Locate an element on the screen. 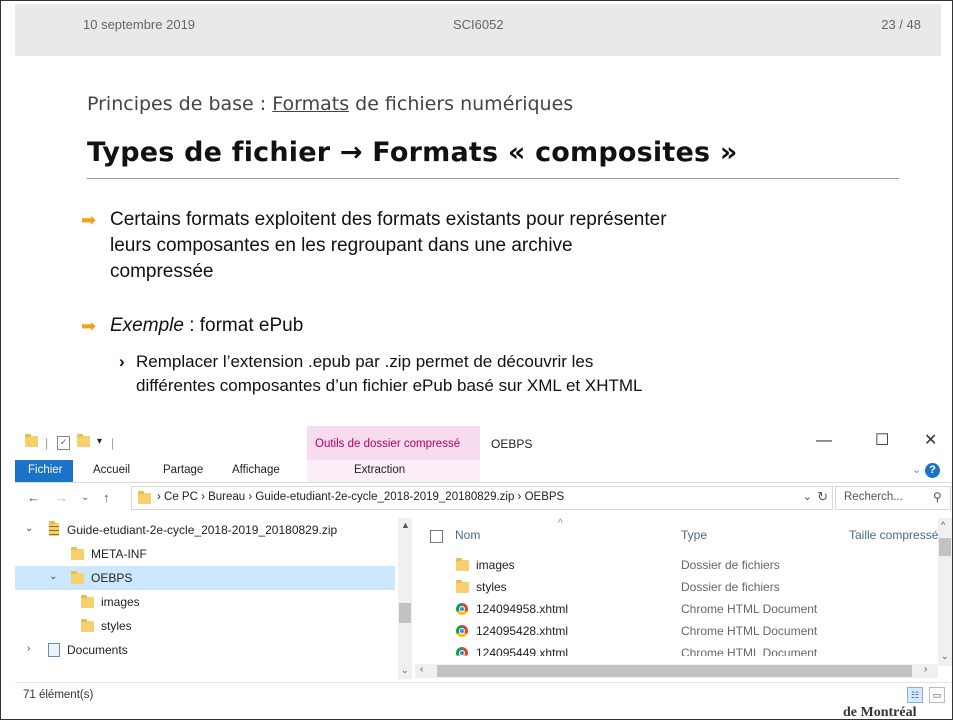 The width and height of the screenshot is (953, 720). compressed-folder-tools-label: Outils de dossier compressé is located at coordinates (388, 444).